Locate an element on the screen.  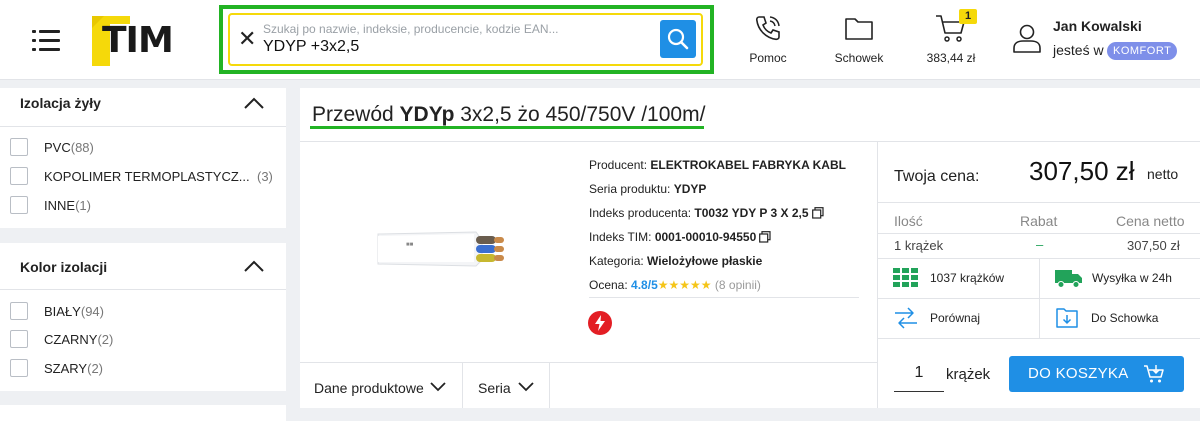
user-name: Jan Kowalski is located at coordinates (1097, 26).